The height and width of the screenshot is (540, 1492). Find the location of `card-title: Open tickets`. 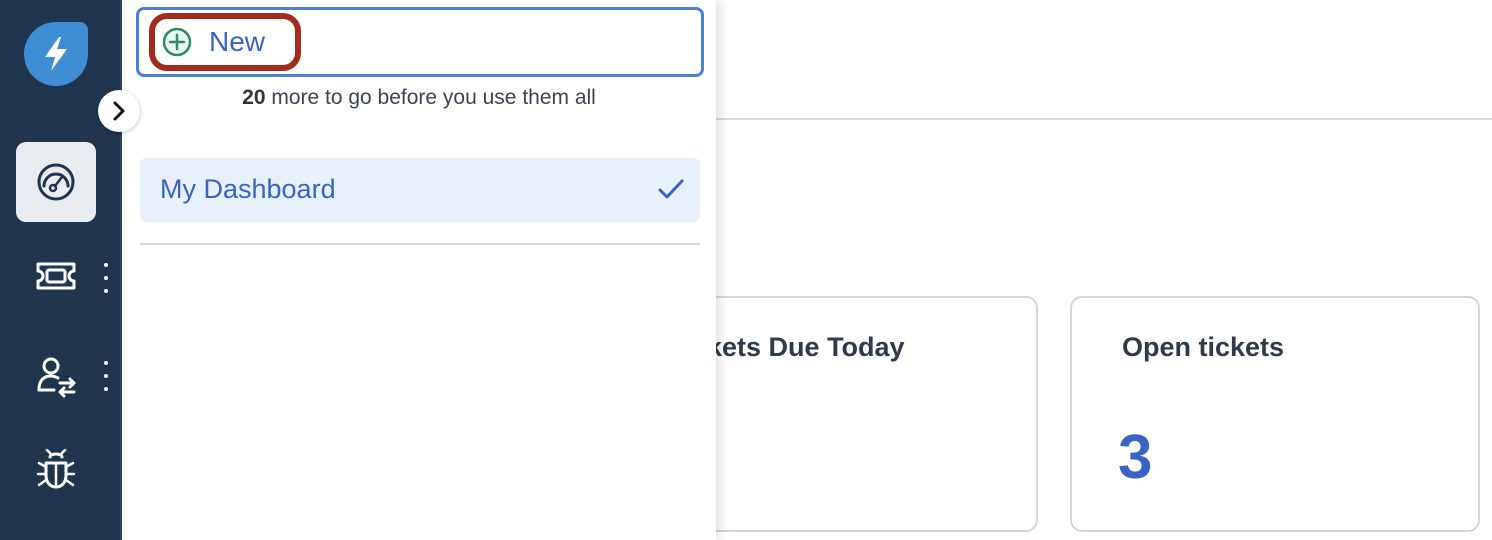

card-title: Open tickets is located at coordinates (1203, 347).